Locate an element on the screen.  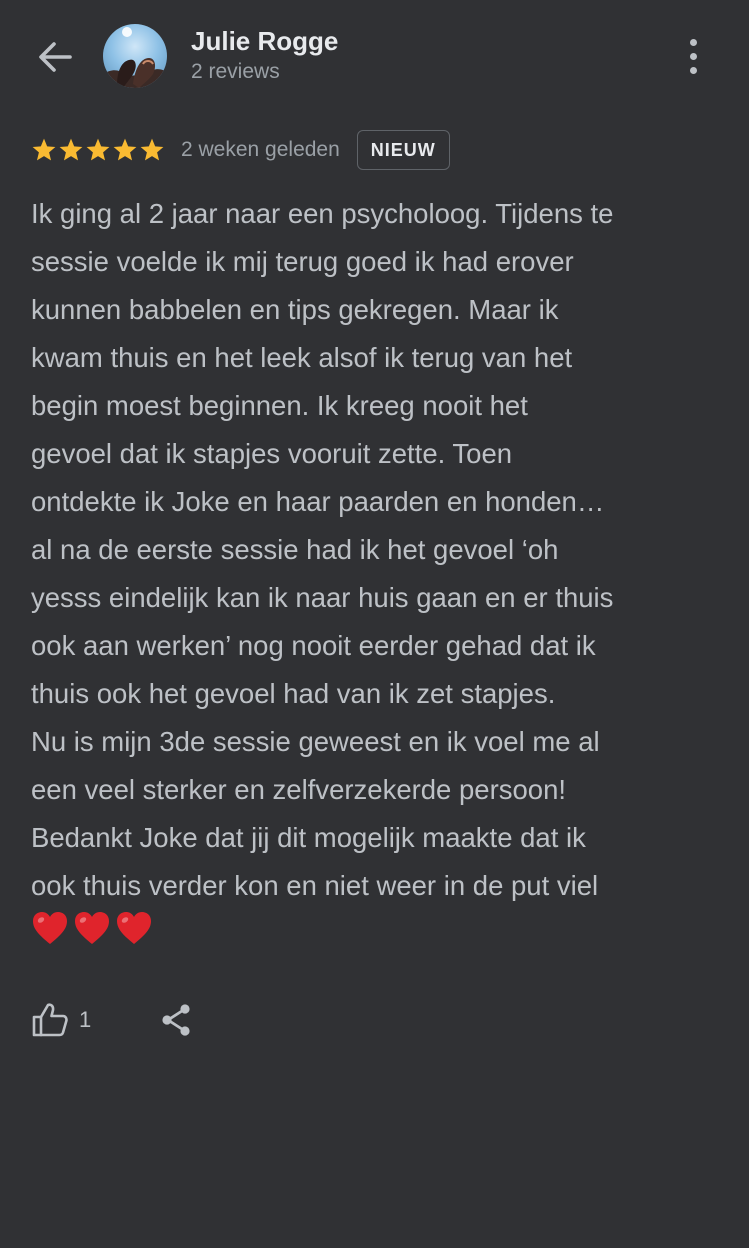
review-meta-row: 2 weken geleden NIEUW is located at coordinates (240, 150).